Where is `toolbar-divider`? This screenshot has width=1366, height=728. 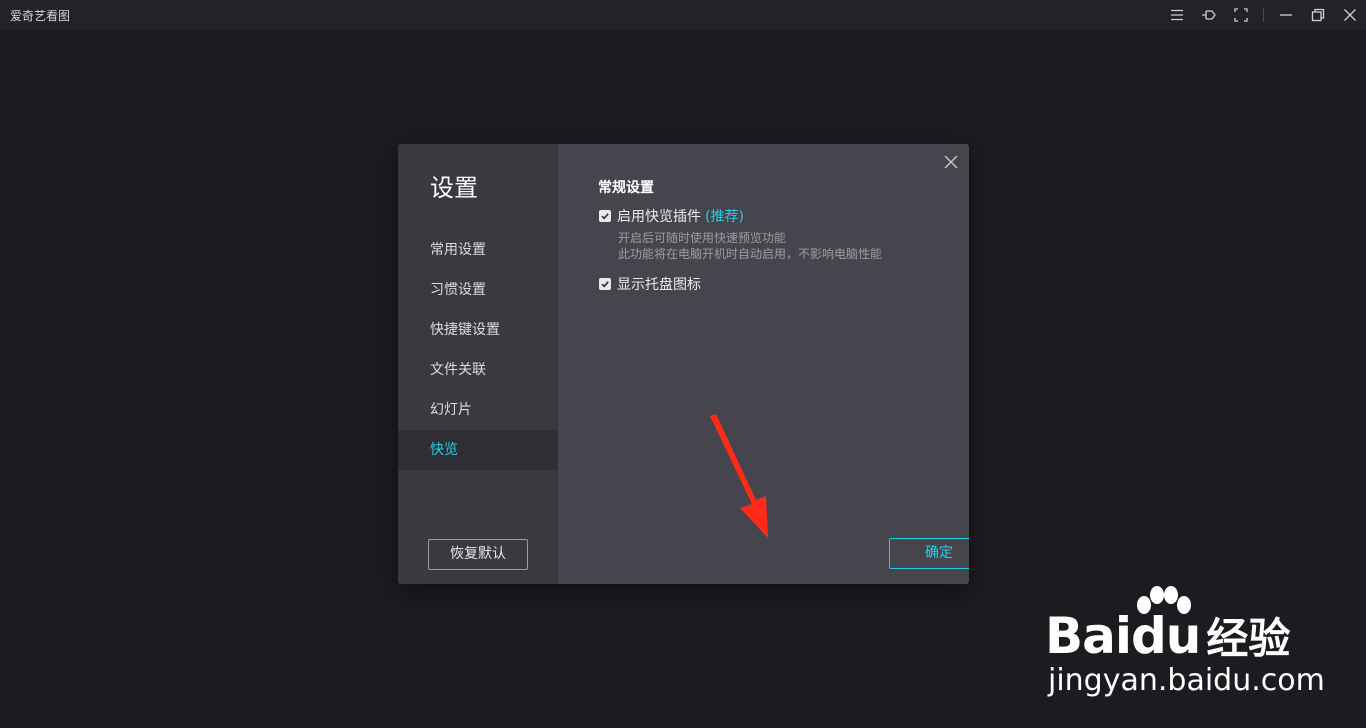 toolbar-divider is located at coordinates (1263, 15).